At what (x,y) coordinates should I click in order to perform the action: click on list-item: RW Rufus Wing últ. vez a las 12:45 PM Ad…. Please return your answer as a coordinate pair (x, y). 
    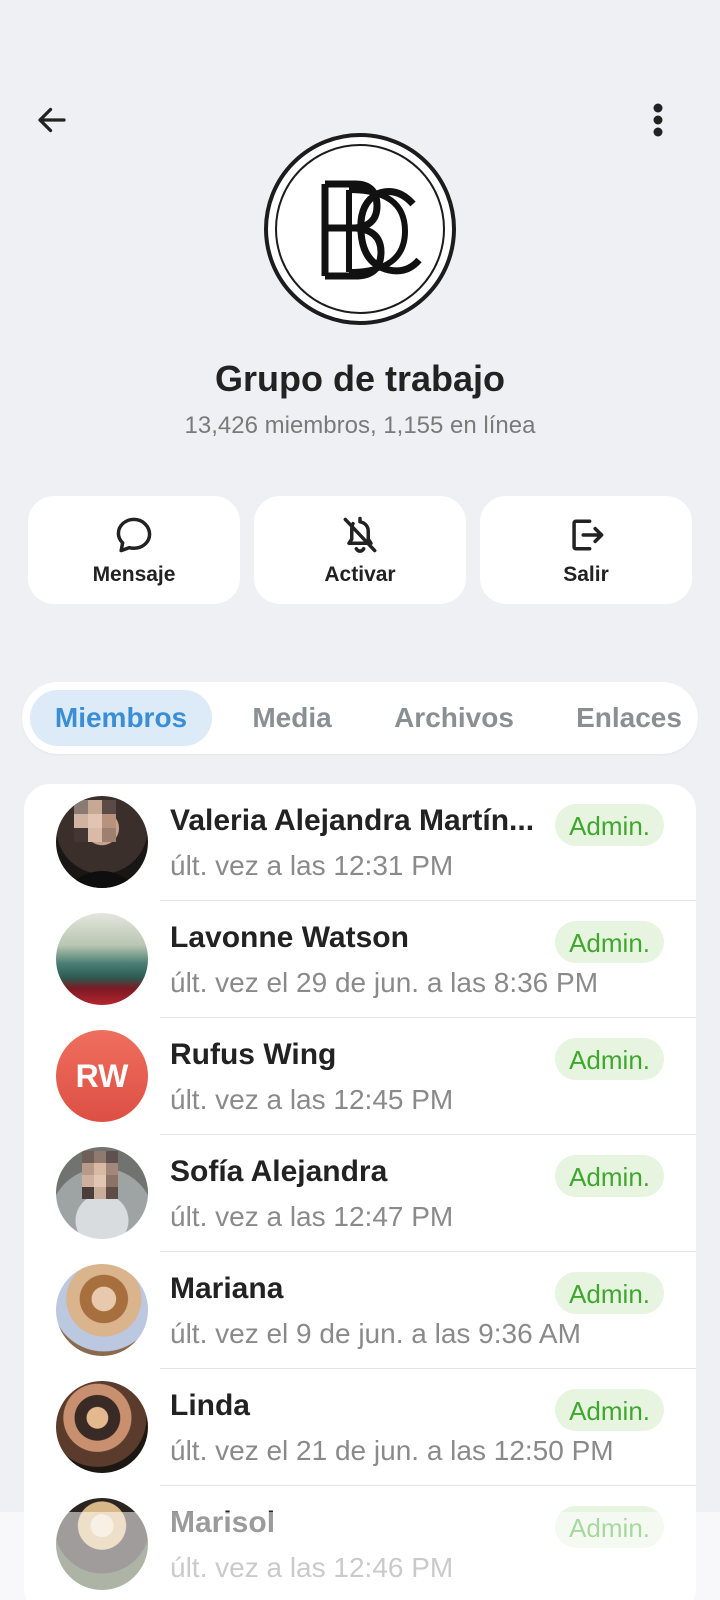
    Looking at the image, I should click on (360, 1076).